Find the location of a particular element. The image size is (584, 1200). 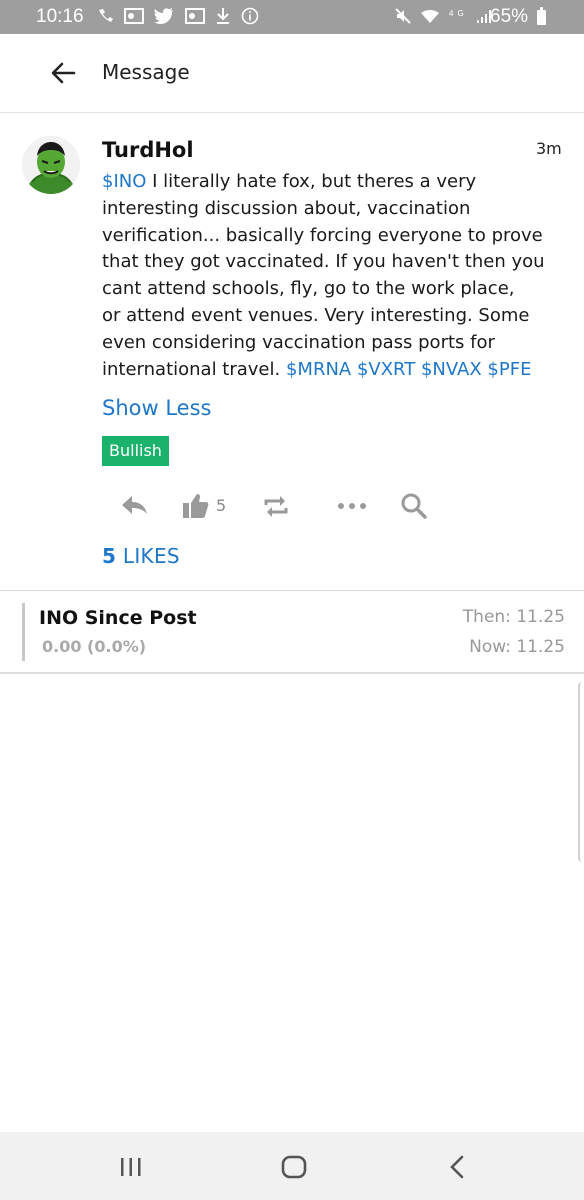

wifi-icon is located at coordinates (430, 17).